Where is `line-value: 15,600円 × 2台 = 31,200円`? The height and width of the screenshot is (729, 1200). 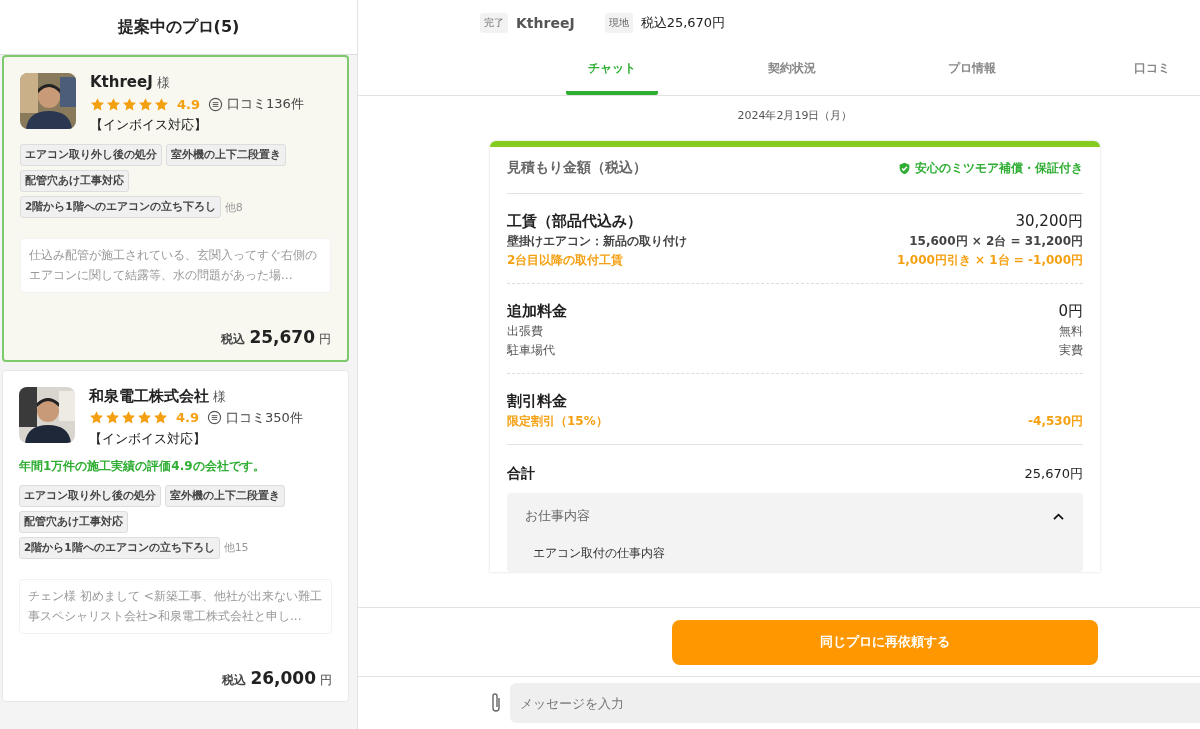 line-value: 15,600円 × 2台 = 31,200円 is located at coordinates (996, 241).